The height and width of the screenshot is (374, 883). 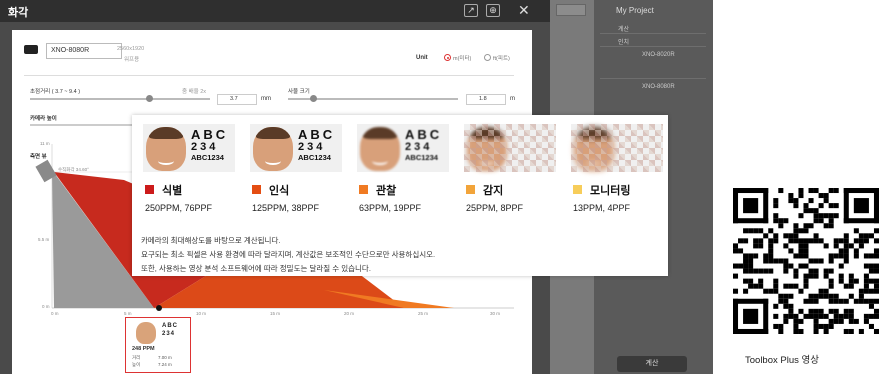 I want to click on focal-slider-track, so click(x=120, y=99).